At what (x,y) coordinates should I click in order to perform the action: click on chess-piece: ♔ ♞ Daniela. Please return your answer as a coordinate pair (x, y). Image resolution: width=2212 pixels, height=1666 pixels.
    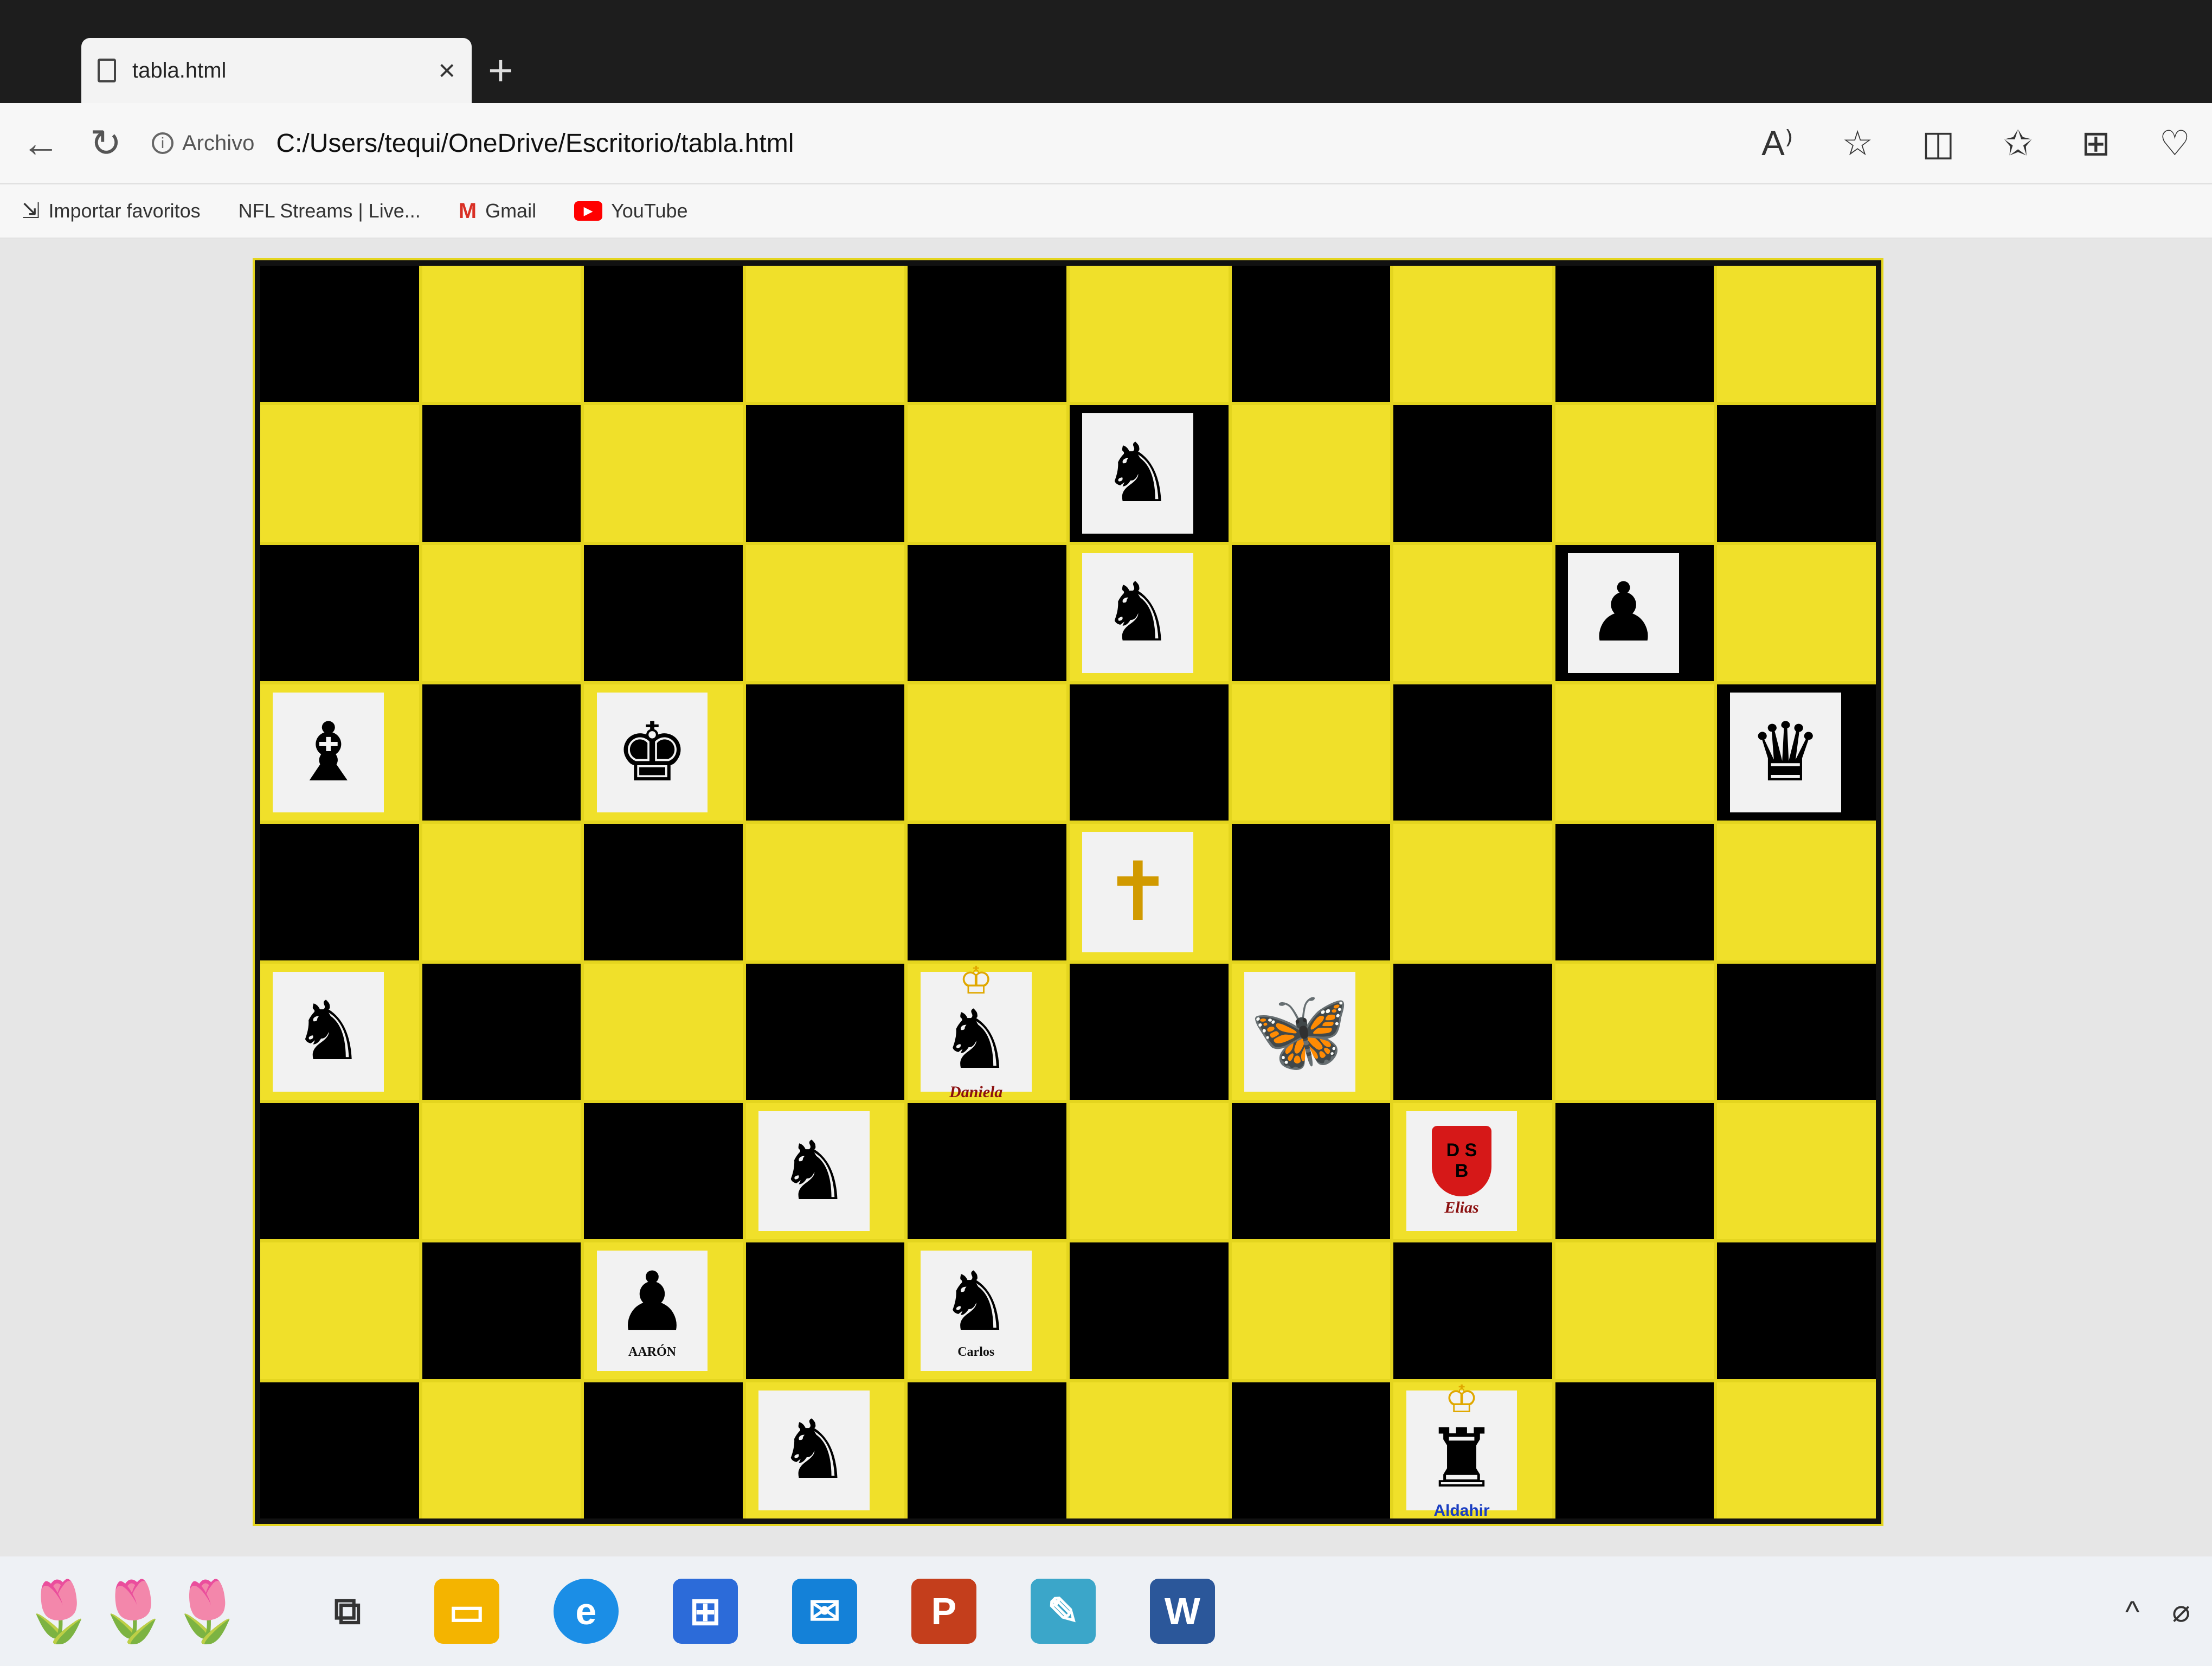
    Looking at the image, I should click on (976, 1032).